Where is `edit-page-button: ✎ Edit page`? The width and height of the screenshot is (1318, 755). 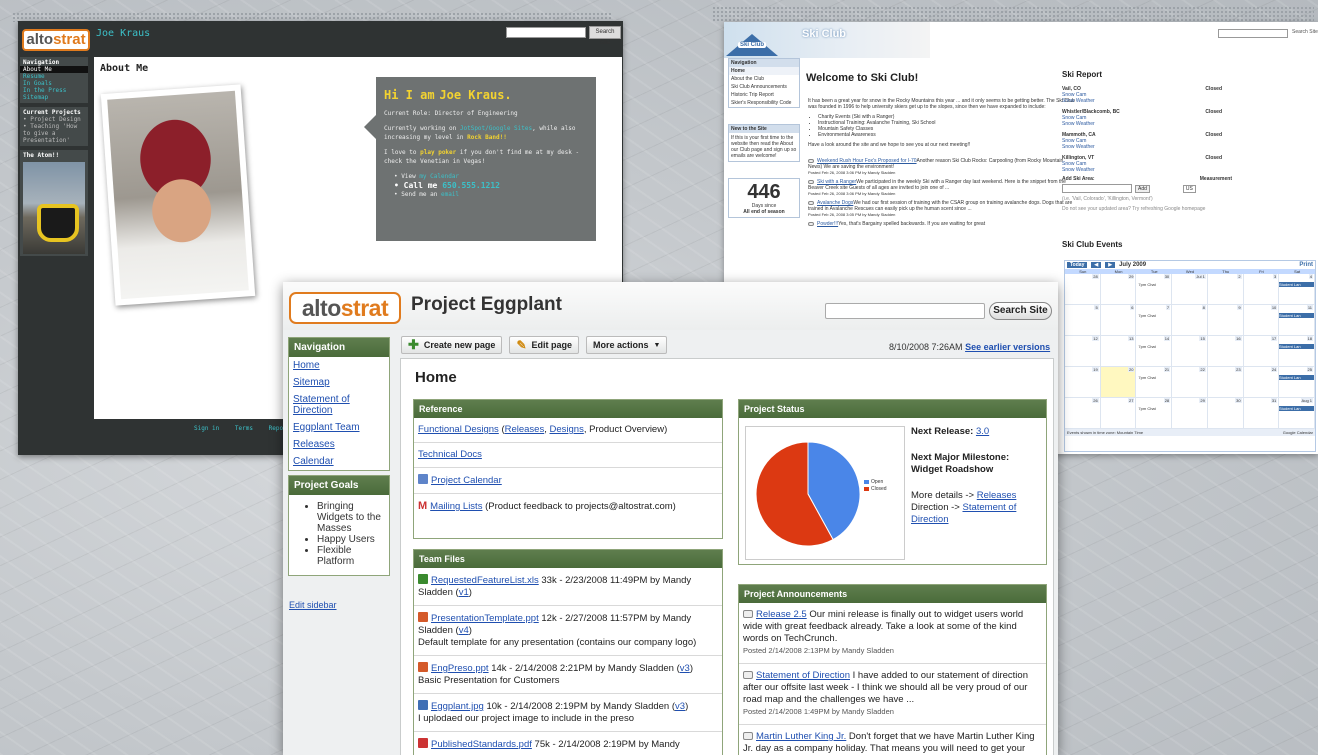 edit-page-button: ✎ Edit page is located at coordinates (544, 345).